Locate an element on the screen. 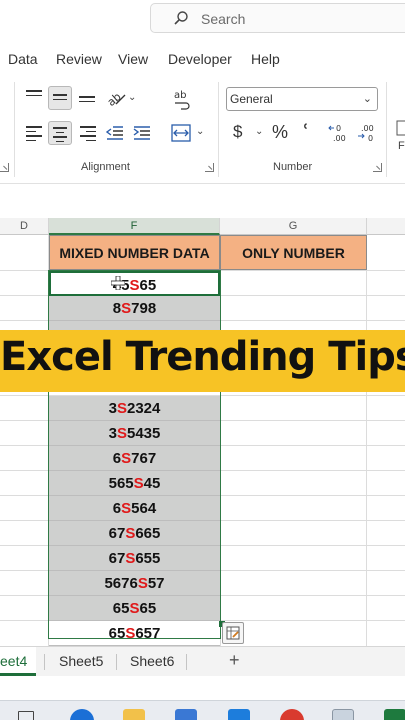 The image size is (405, 720). menu-tab-review: Review is located at coordinates (79, 59).